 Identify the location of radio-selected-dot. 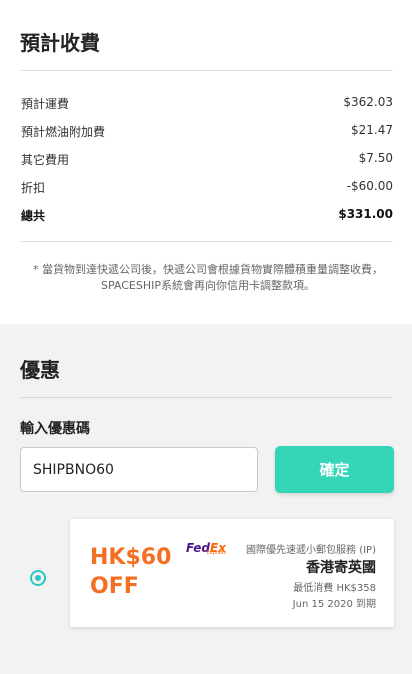
(38, 578).